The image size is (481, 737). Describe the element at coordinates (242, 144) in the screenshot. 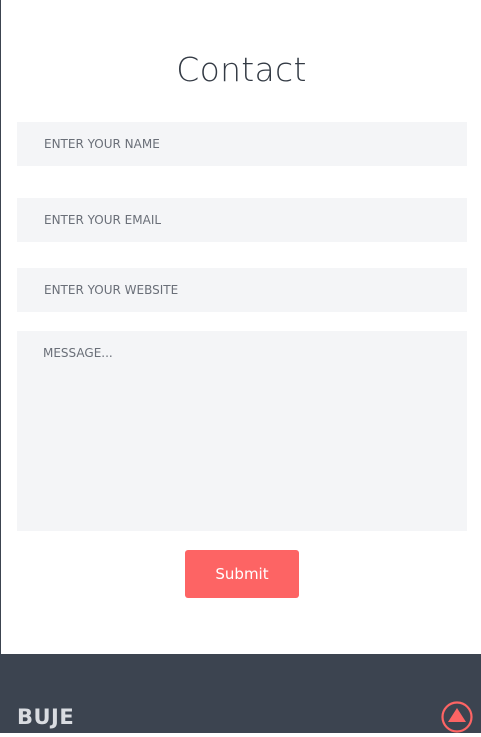

I see `name-input` at that location.